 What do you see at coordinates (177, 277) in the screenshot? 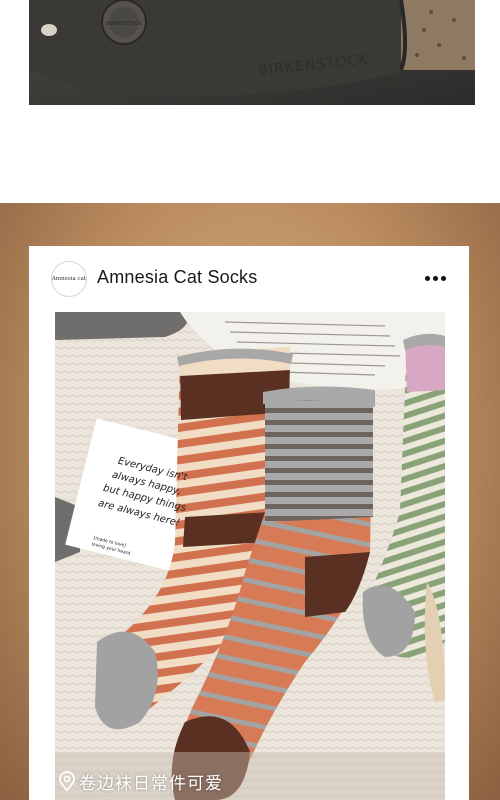
I see `account-name: Amnesia Cat Socks` at bounding box center [177, 277].